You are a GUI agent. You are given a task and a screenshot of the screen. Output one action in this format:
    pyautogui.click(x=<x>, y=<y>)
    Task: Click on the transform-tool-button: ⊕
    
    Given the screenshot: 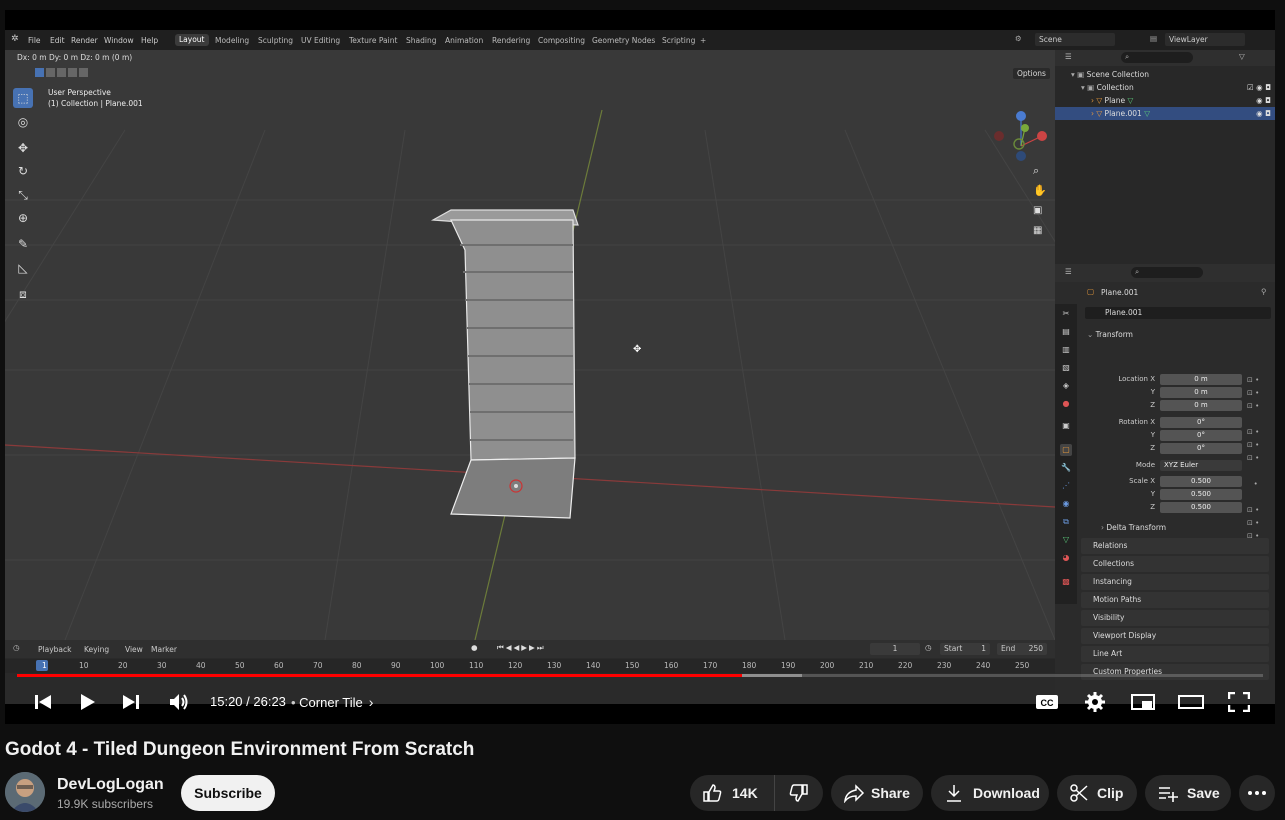 What is the action you would take?
    pyautogui.click(x=23, y=218)
    